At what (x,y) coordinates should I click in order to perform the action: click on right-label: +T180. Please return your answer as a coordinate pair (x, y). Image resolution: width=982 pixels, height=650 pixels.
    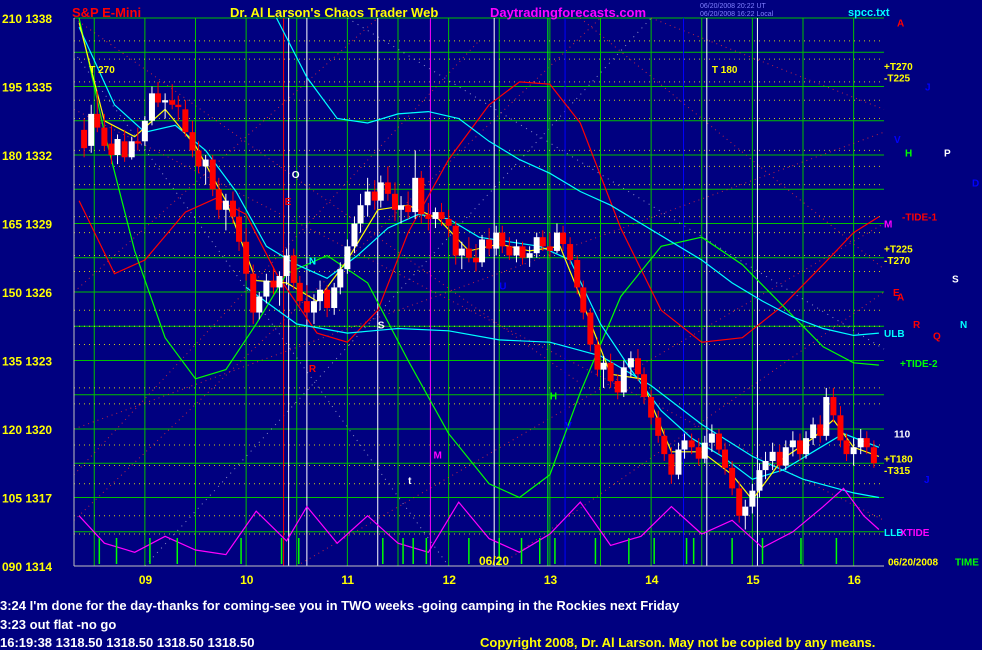
    Looking at the image, I should click on (898, 460).